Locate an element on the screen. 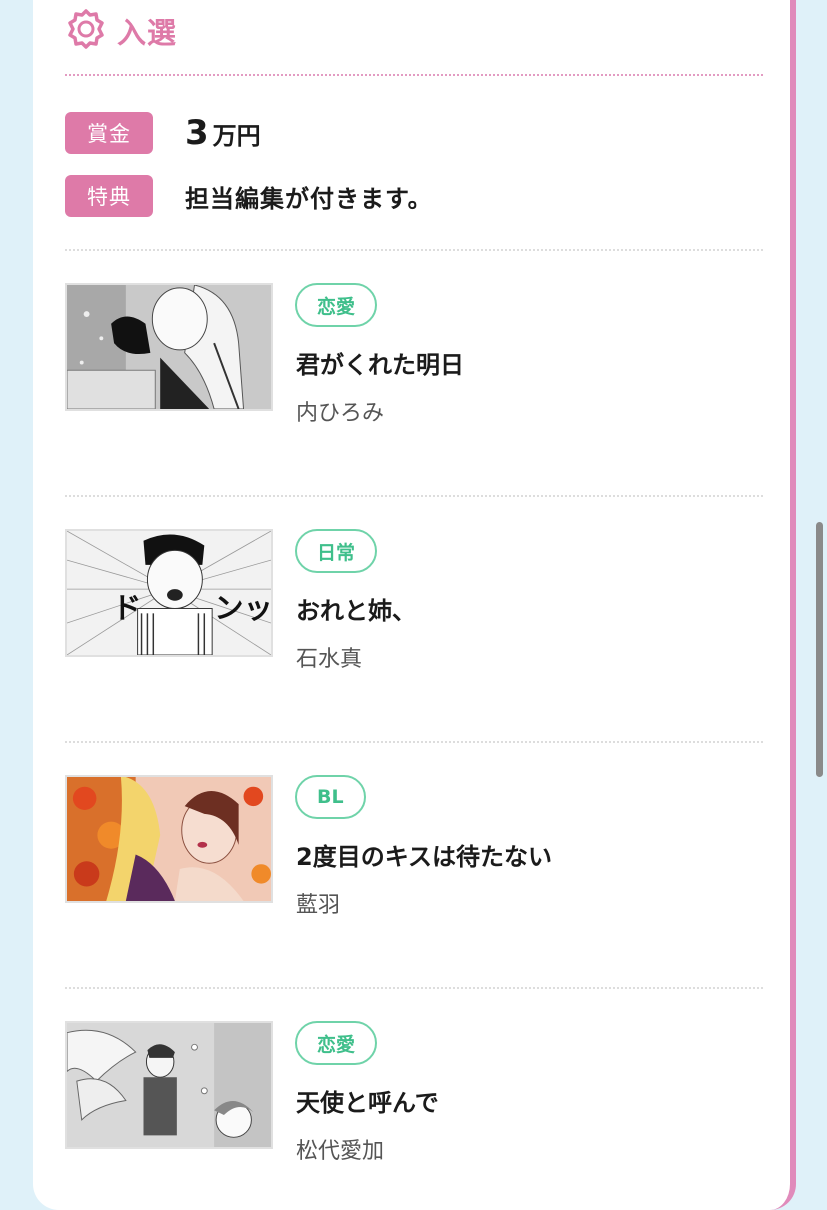  manga-thumbnail: ド ンッ is located at coordinates (169, 593).